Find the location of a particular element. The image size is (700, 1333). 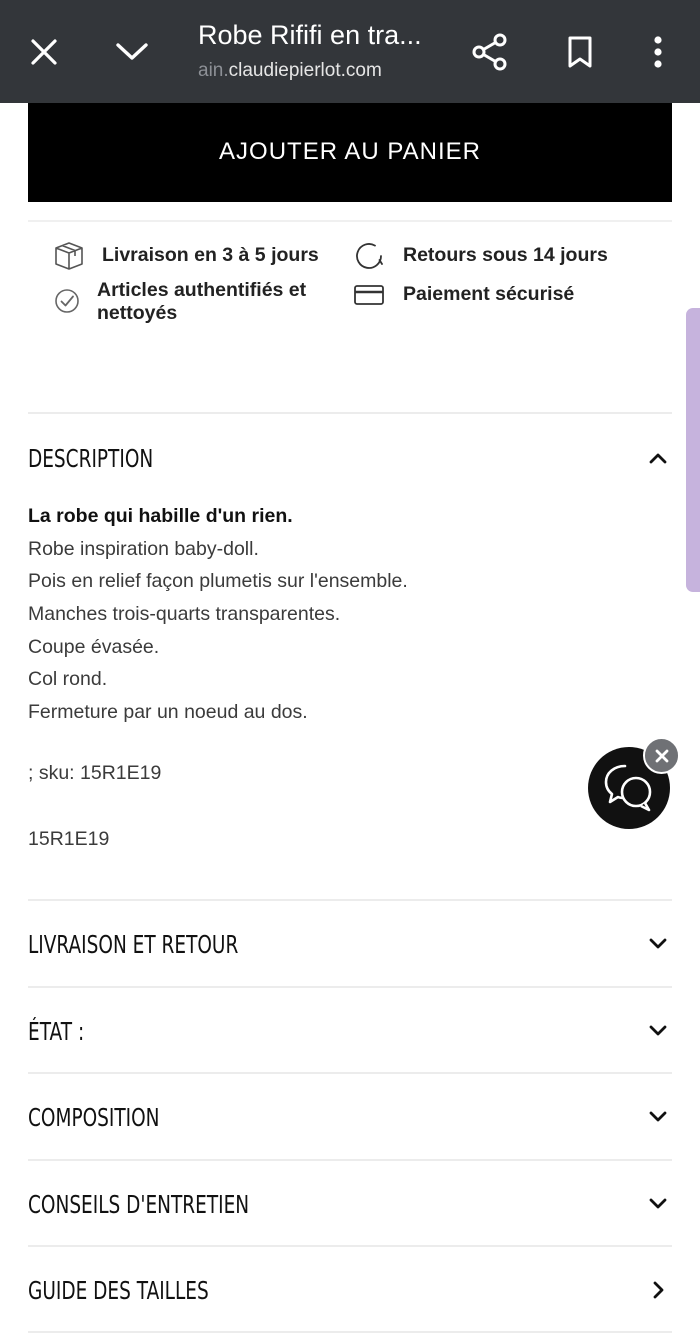

feature-secure-payment: Paiement sécurisé is located at coordinates (489, 294).